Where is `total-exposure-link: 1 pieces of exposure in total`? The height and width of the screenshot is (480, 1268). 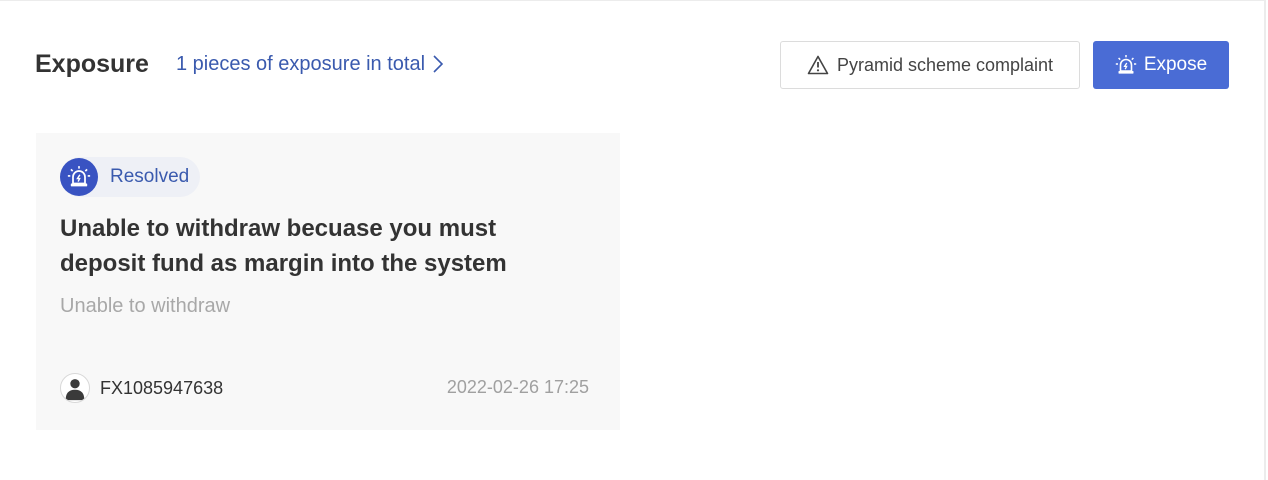
total-exposure-link: 1 pieces of exposure in total is located at coordinates (310, 64).